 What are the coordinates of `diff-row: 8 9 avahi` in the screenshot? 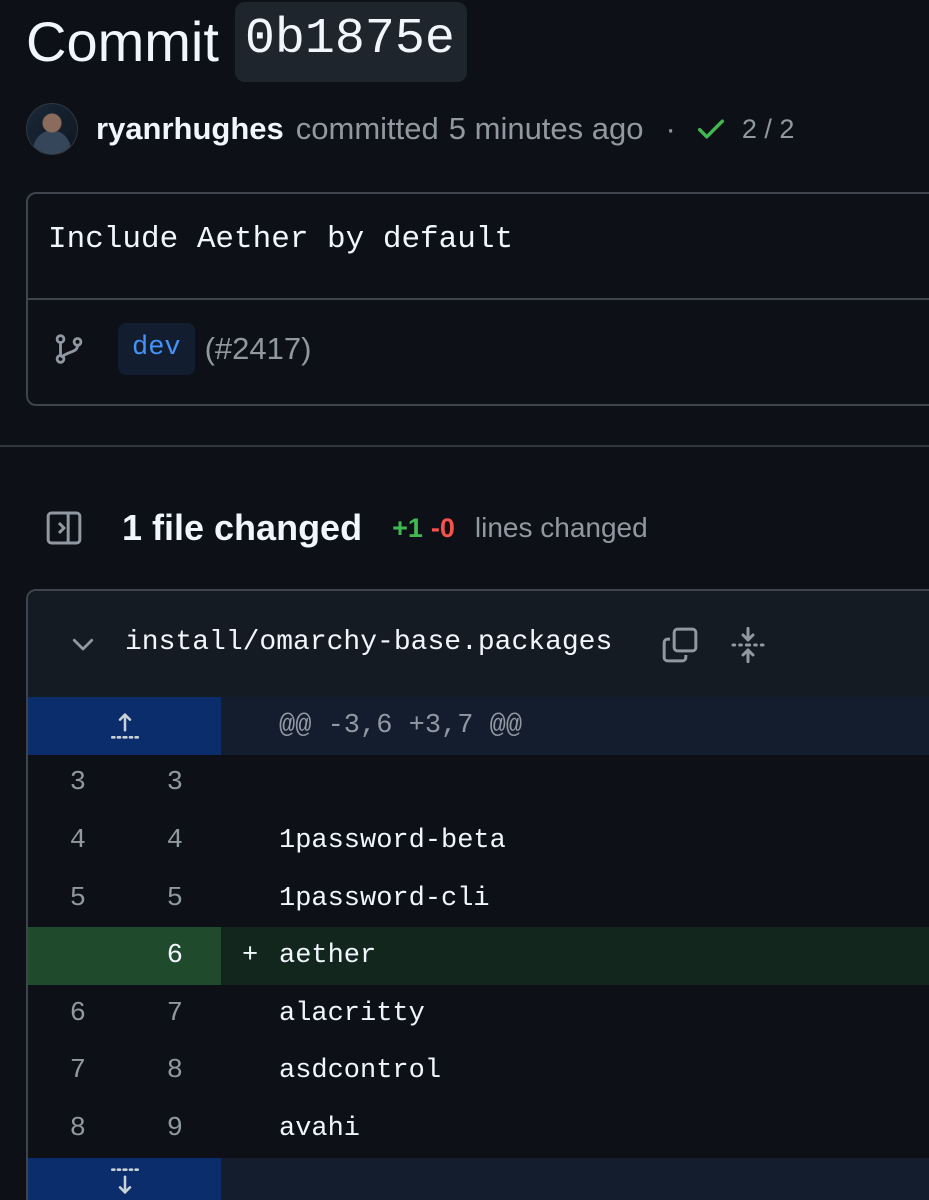 It's located at (478, 1129).